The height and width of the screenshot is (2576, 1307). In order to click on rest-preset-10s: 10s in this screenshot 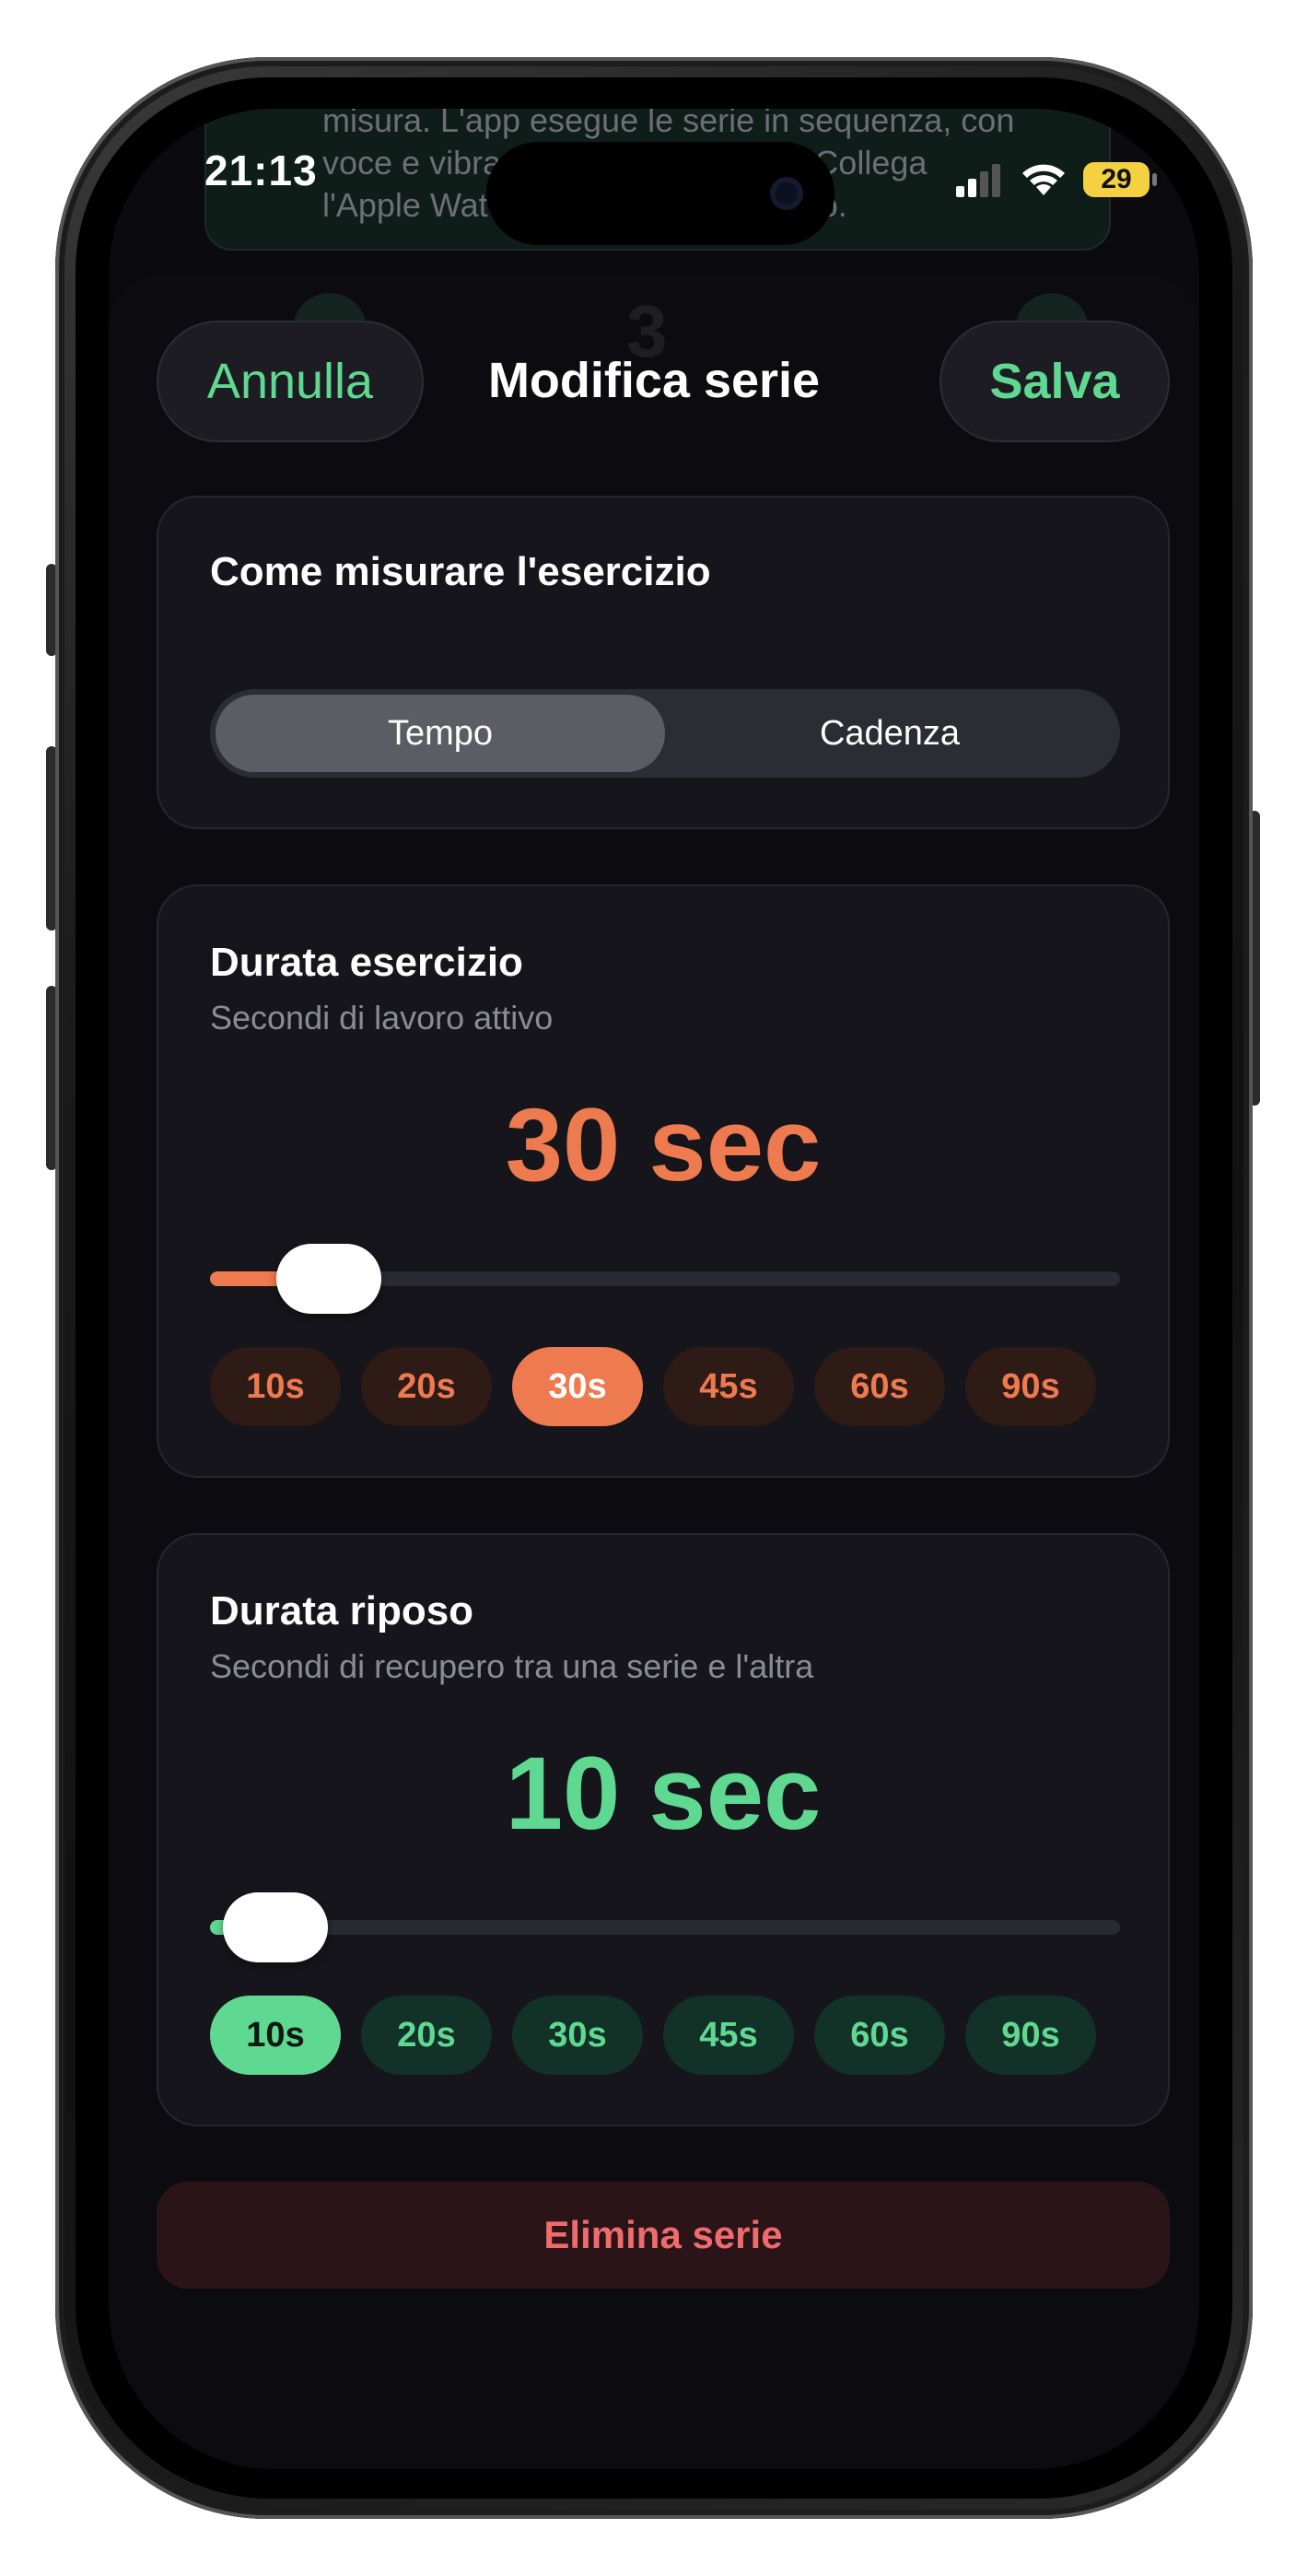, I will do `click(275, 2036)`.